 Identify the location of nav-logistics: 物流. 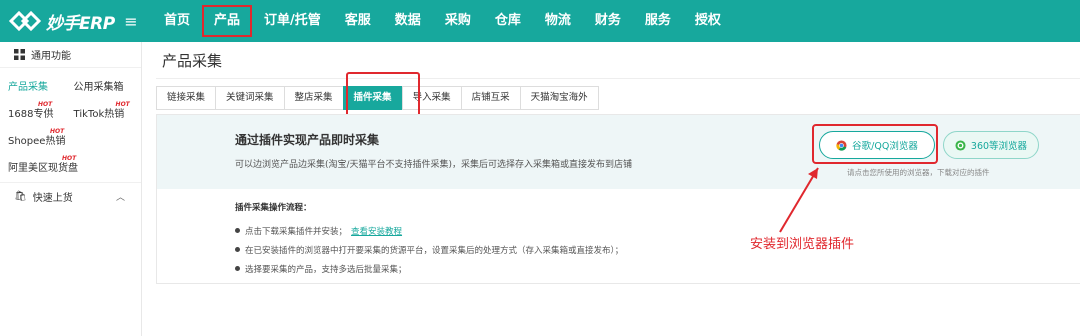
(558, 21).